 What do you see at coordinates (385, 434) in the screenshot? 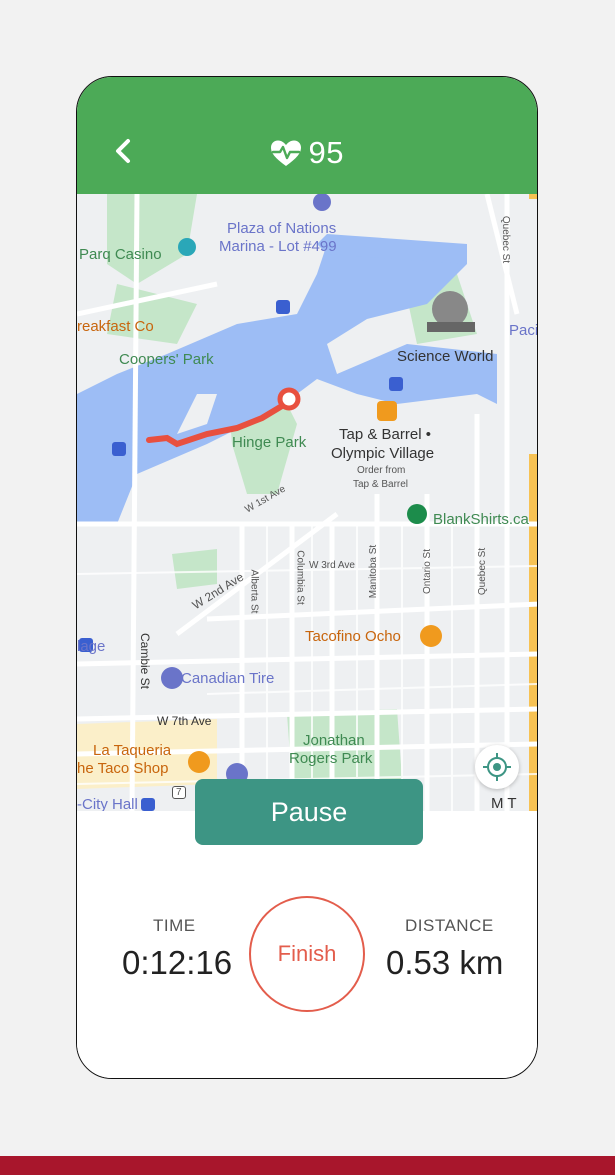
I see `map-label-tap-barrel: Tap & Barrel •` at bounding box center [385, 434].